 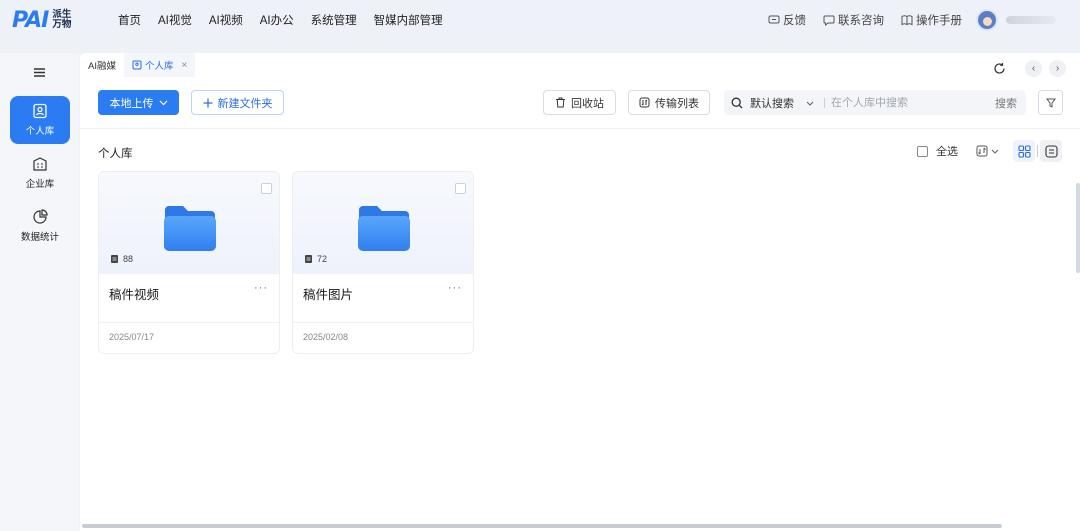 What do you see at coordinates (39, 72) in the screenshot?
I see `menu-toggle-icon` at bounding box center [39, 72].